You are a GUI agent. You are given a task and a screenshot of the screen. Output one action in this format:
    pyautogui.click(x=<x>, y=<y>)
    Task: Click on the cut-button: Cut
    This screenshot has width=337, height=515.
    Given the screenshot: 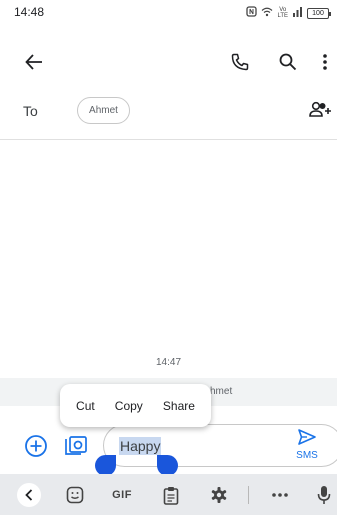 What is the action you would take?
    pyautogui.click(x=85, y=406)
    